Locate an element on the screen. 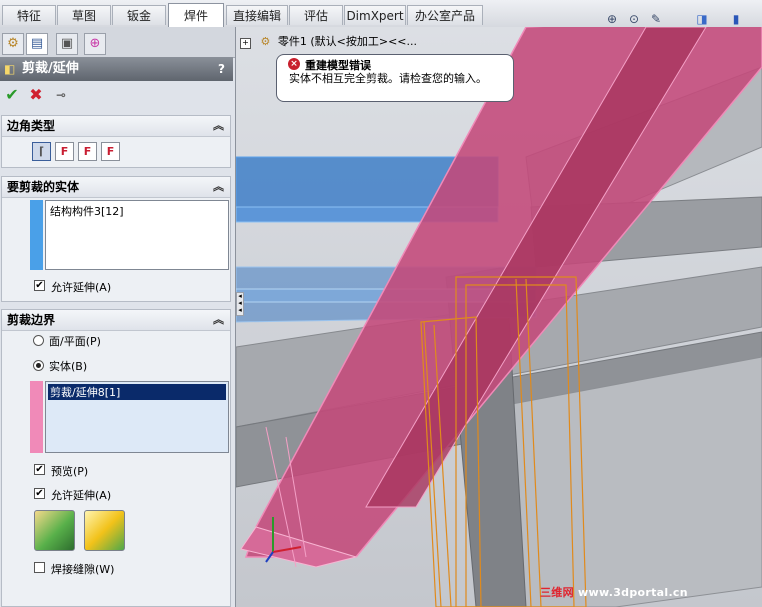  corner-end-butt1-button: F is located at coordinates (87, 151).